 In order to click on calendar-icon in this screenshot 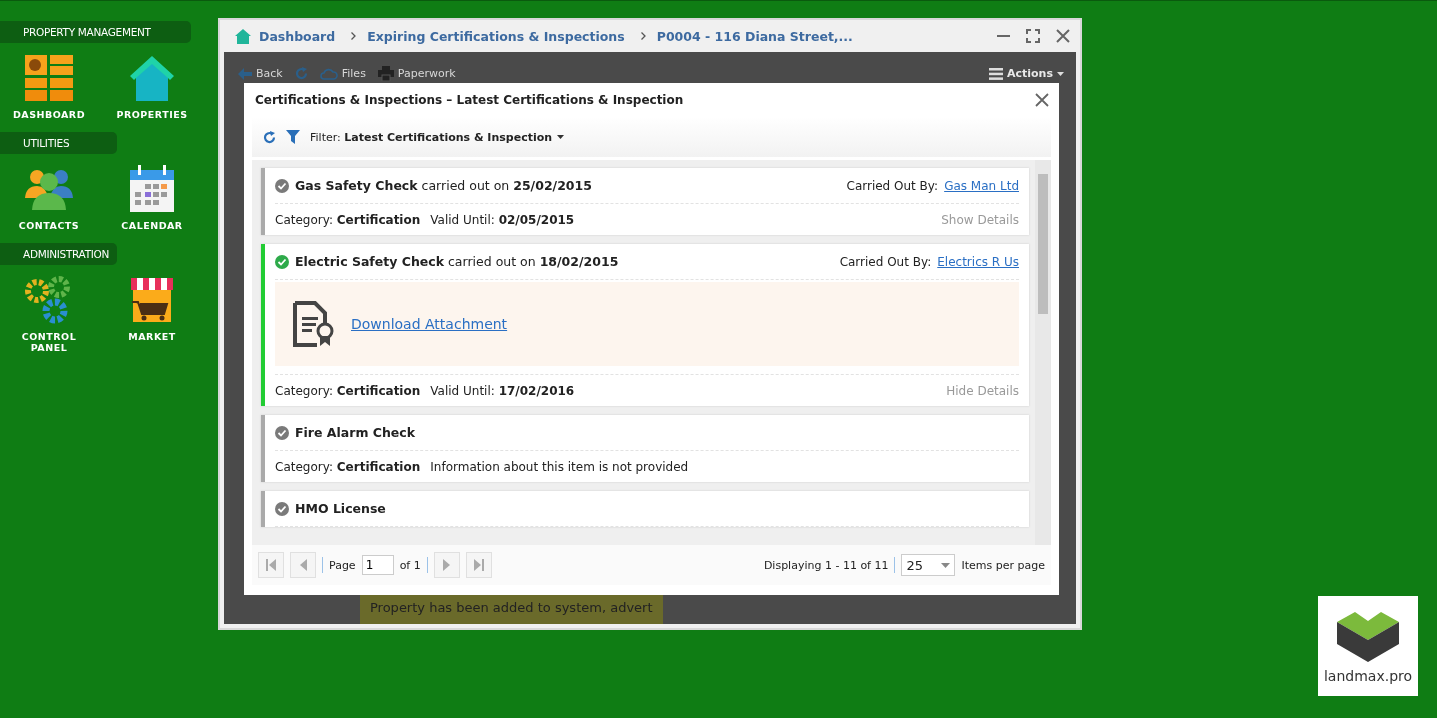, I will do `click(152, 189)`.